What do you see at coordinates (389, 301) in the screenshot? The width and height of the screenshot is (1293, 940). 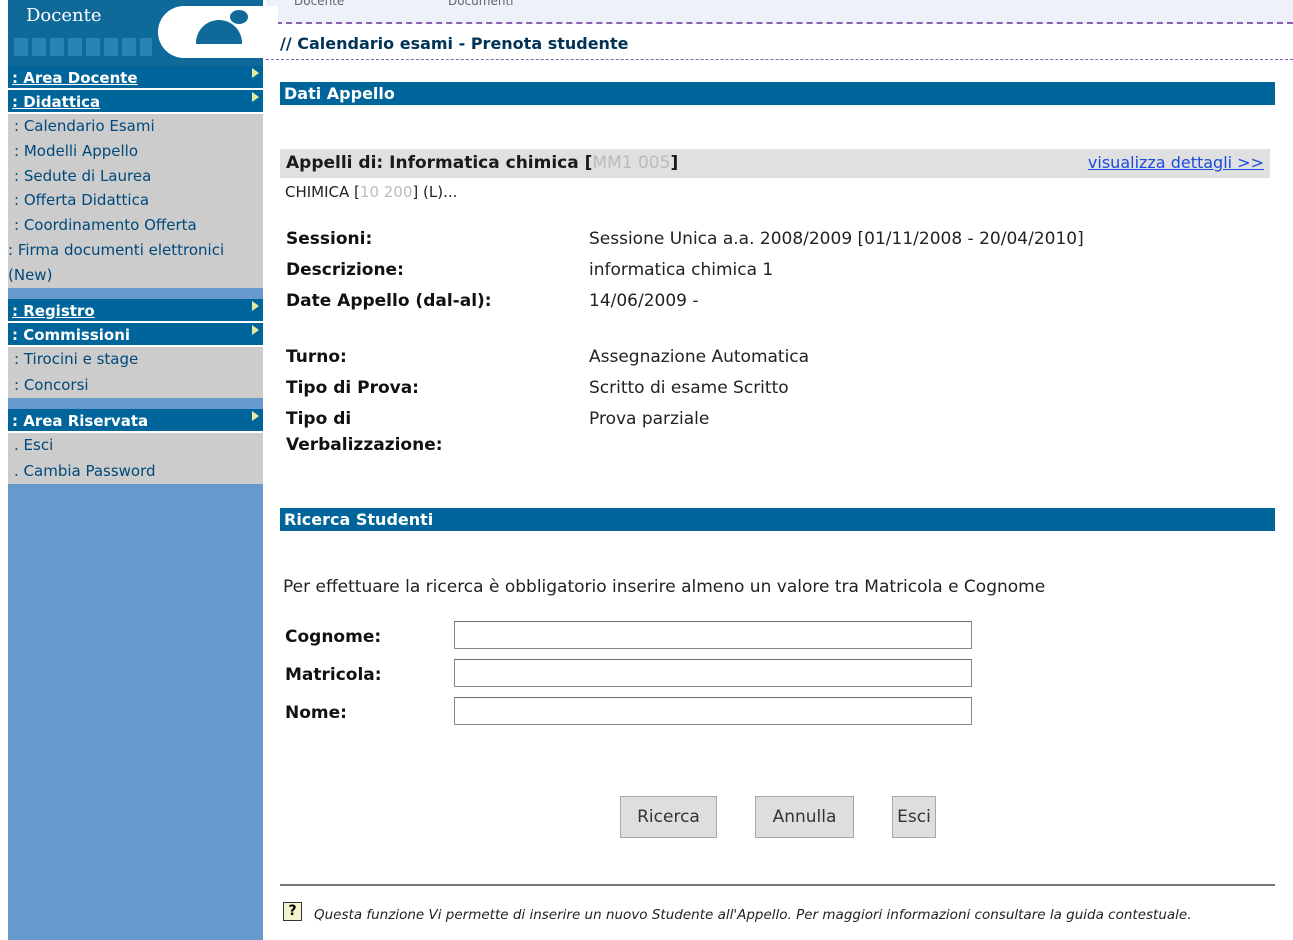 I see `label-date-appello: Date Appello (dal-al):` at bounding box center [389, 301].